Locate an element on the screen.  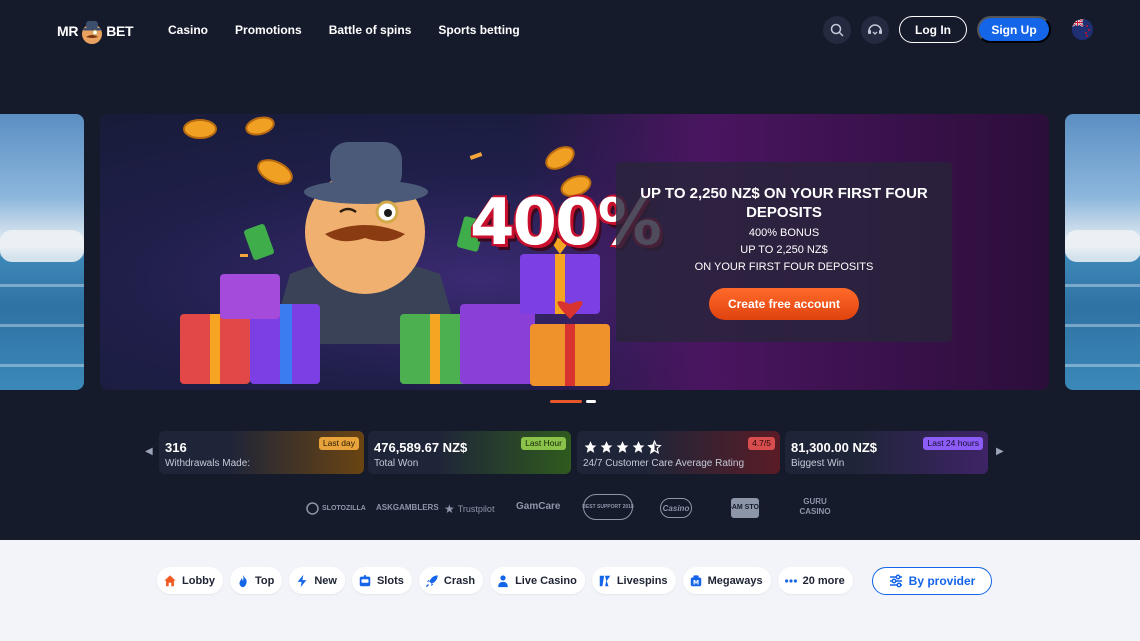
stat-total-won: 476,589.67 NZ$ Total Won Last Hour is located at coordinates (469, 452).